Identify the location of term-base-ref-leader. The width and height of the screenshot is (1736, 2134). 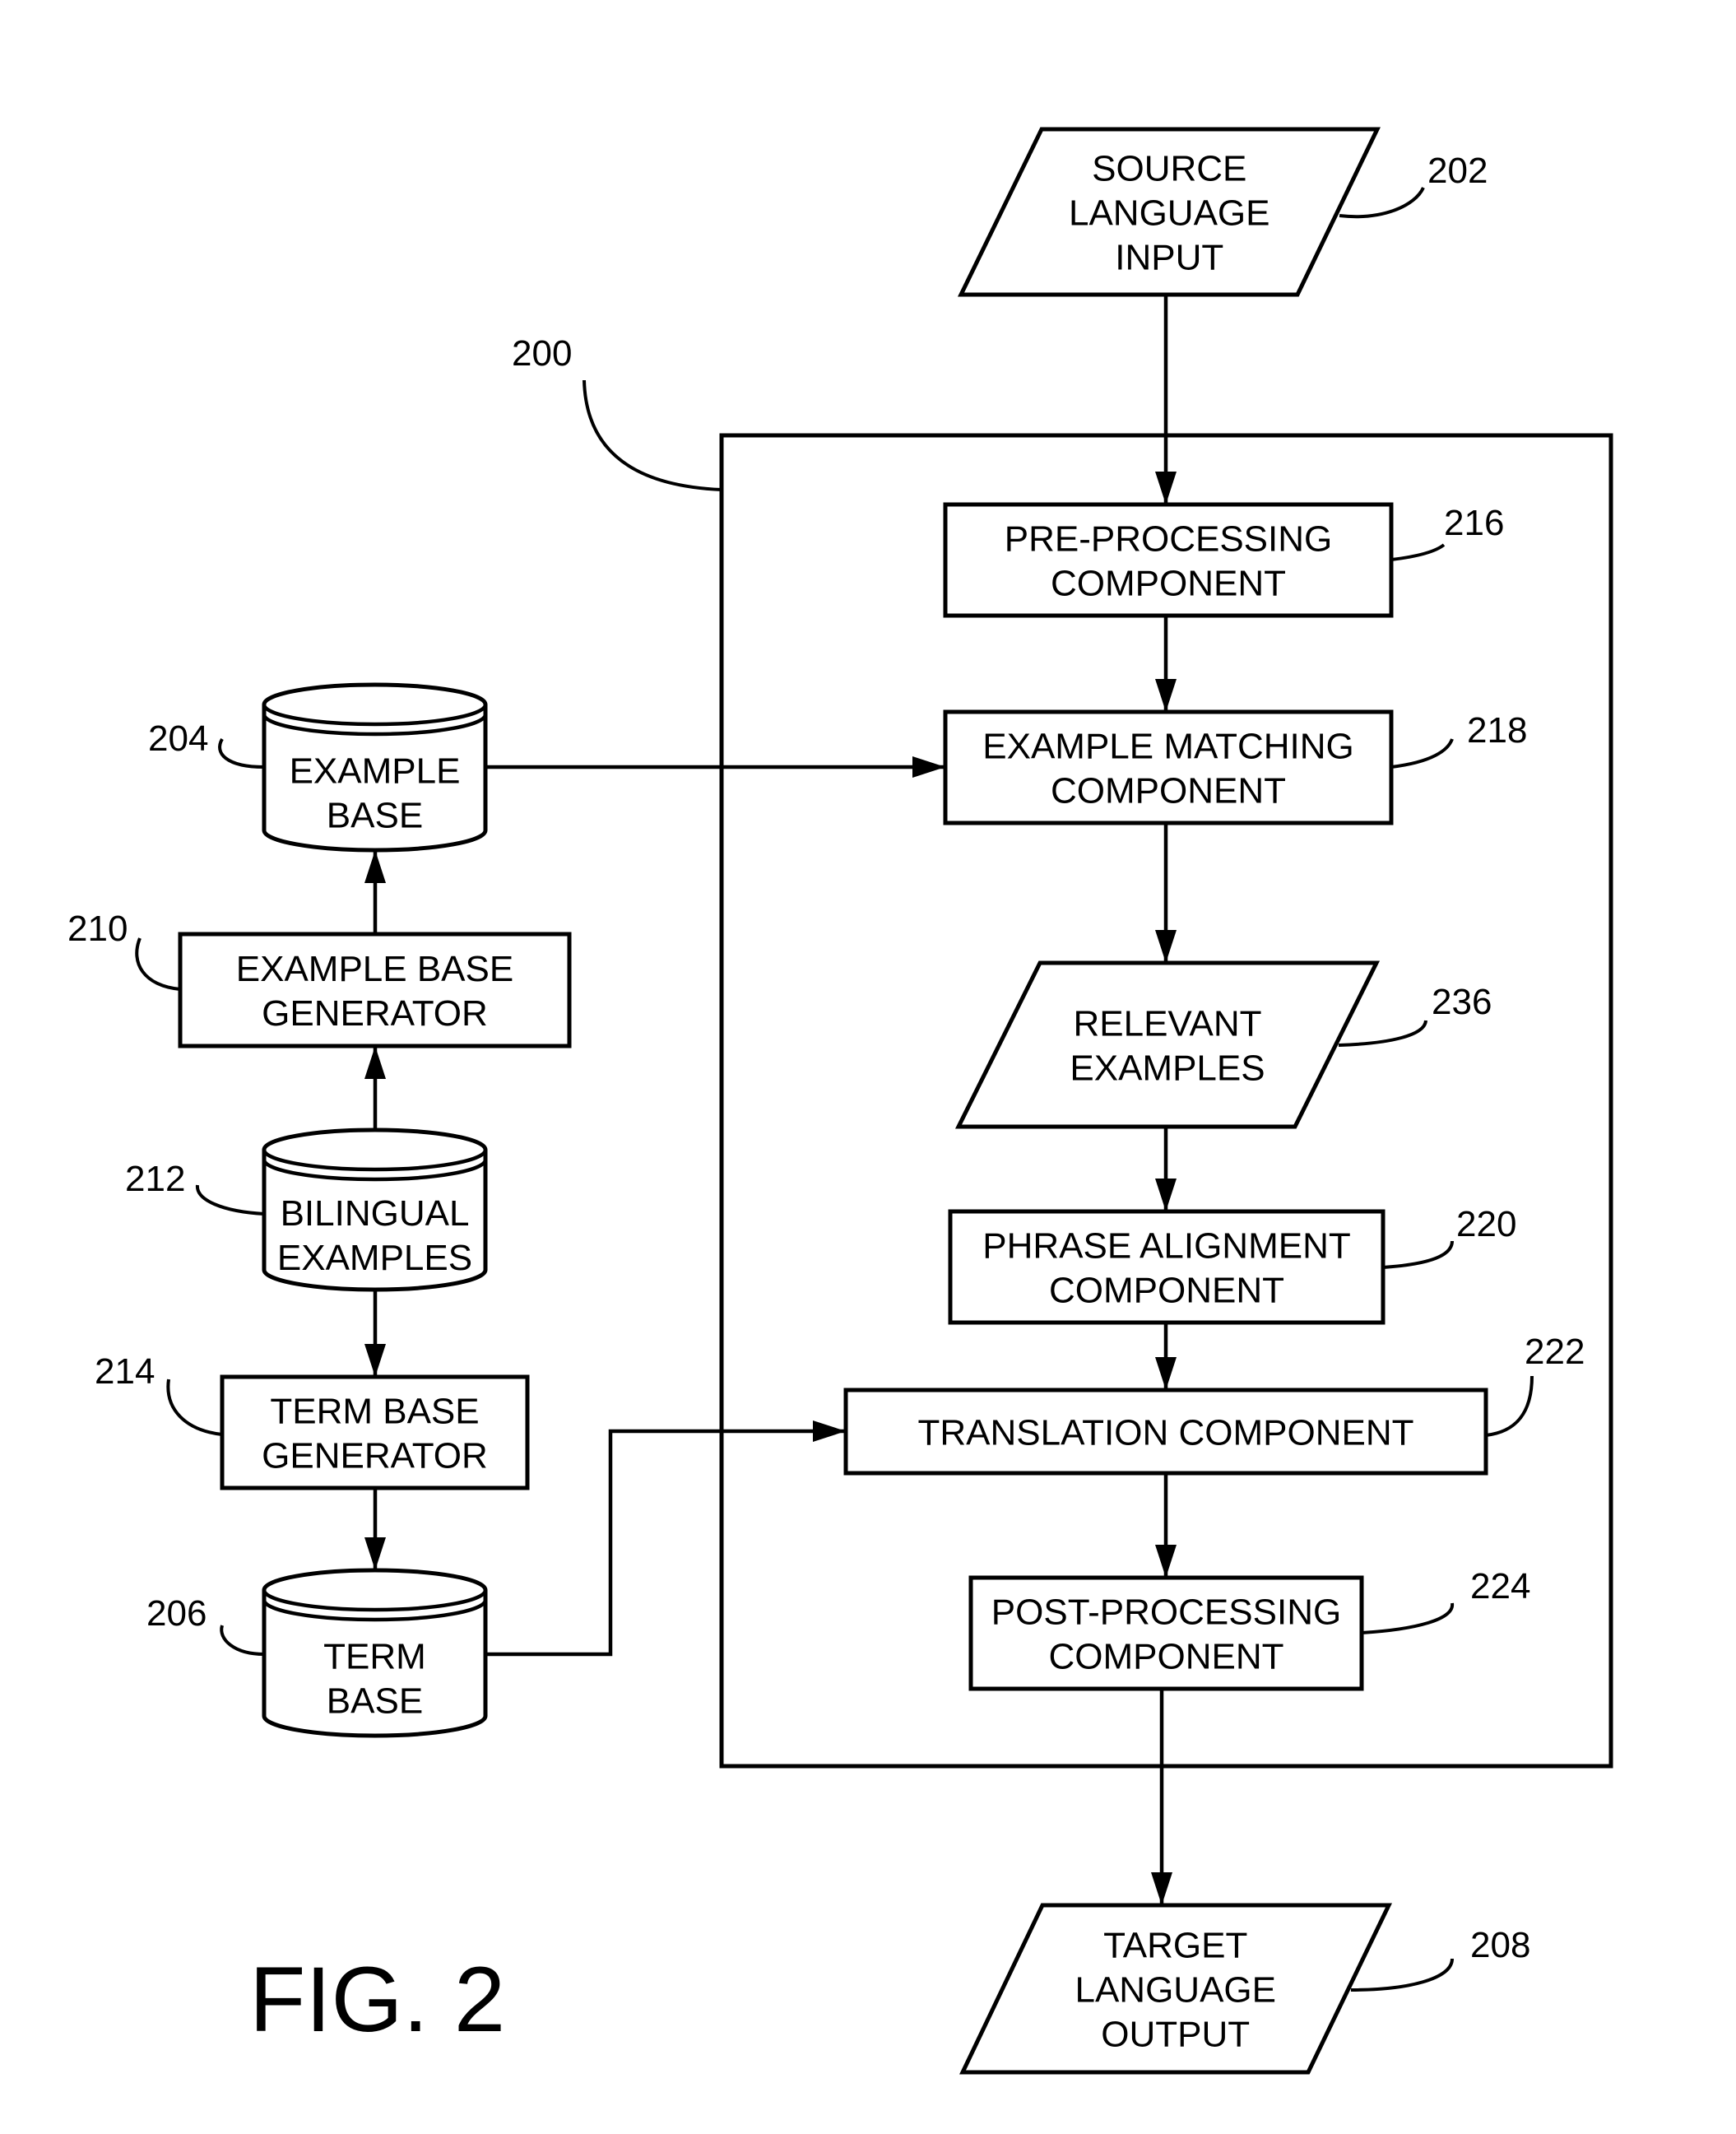
(243, 1641).